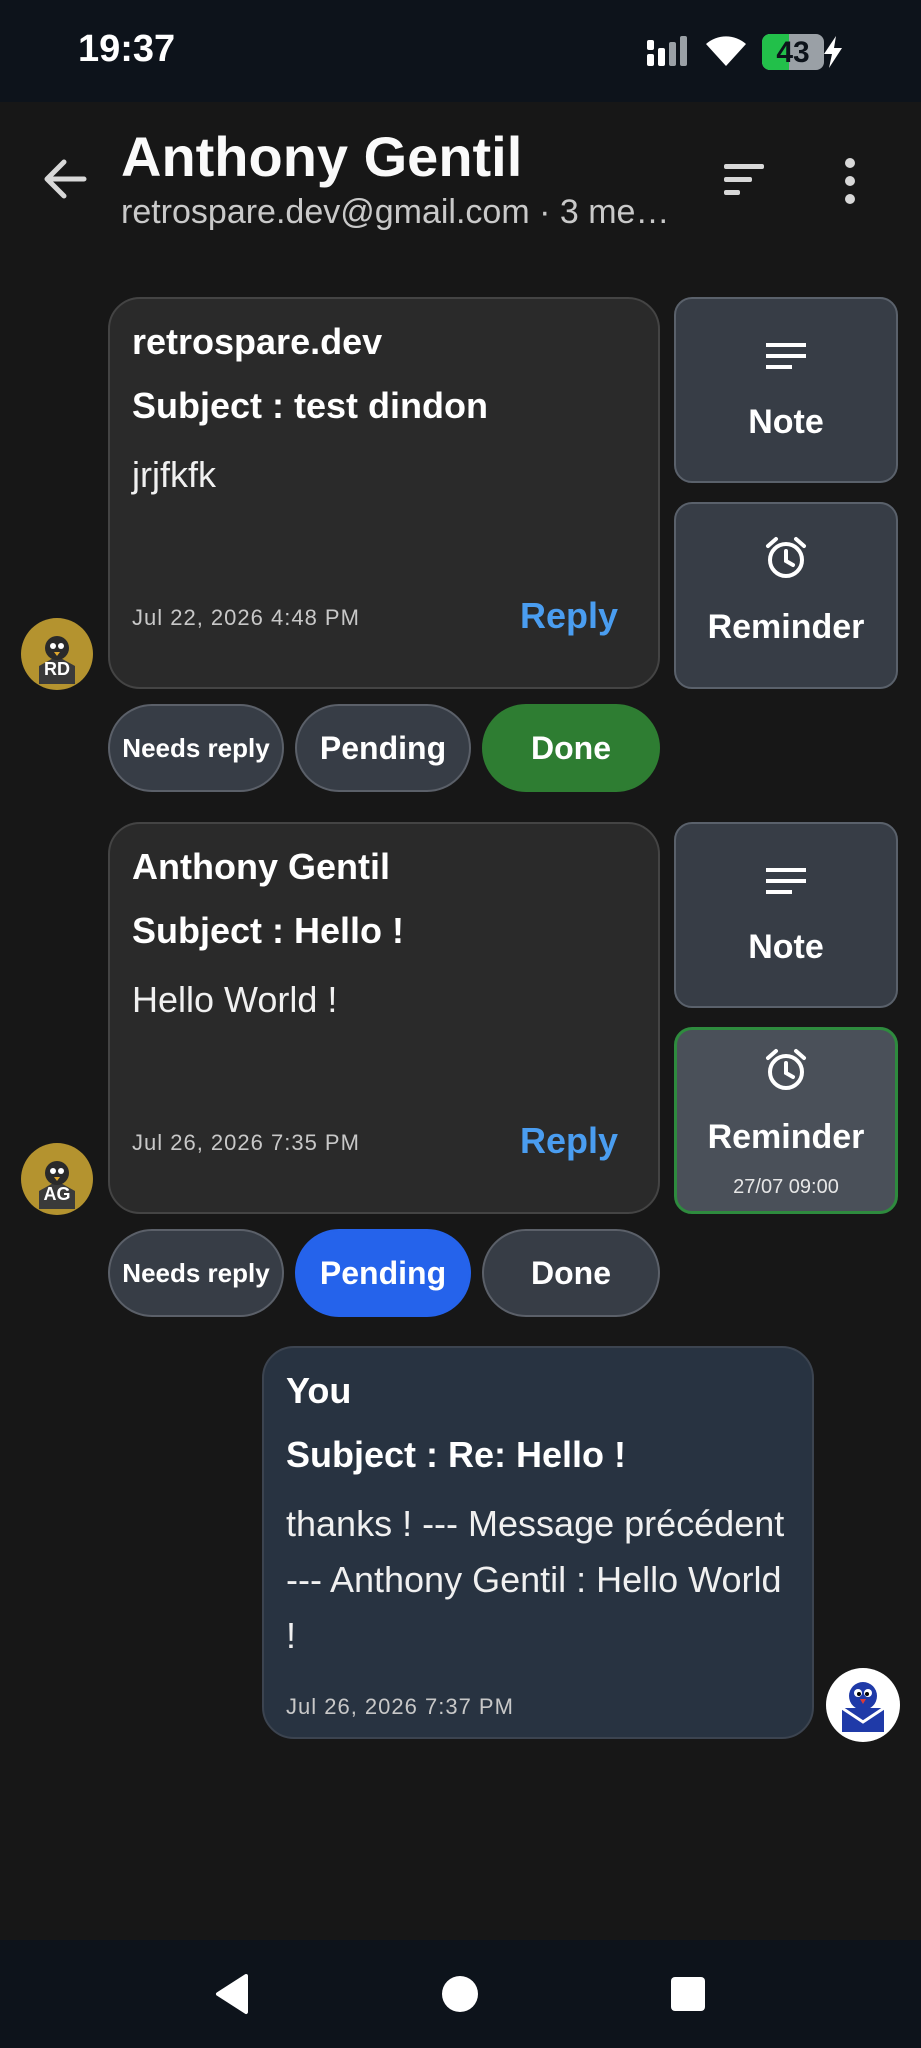 Image resolution: width=921 pixels, height=2048 pixels. Describe the element at coordinates (786, 595) in the screenshot. I see `reminder-button: Reminder` at that location.